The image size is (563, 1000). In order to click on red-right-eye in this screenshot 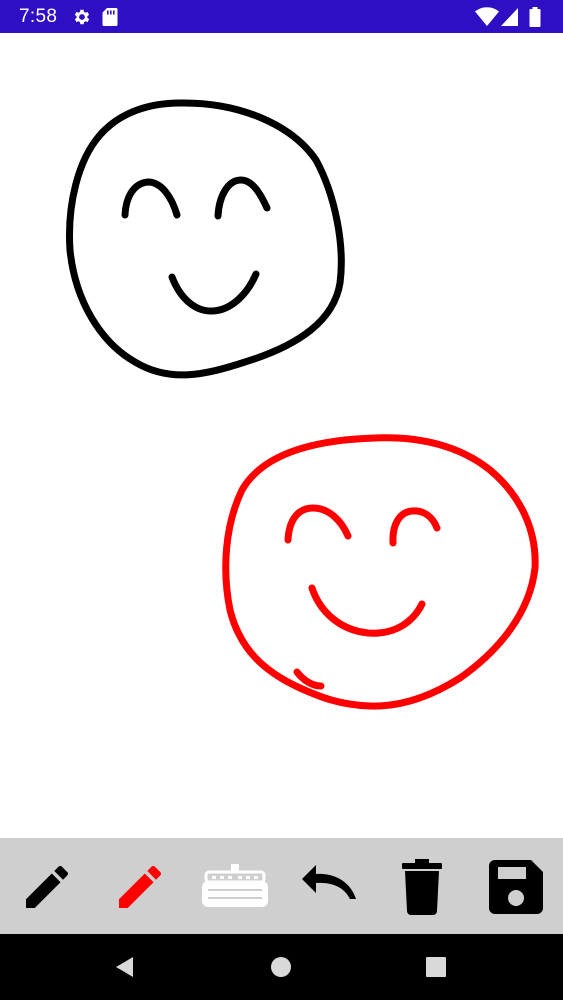, I will do `click(415, 527)`.